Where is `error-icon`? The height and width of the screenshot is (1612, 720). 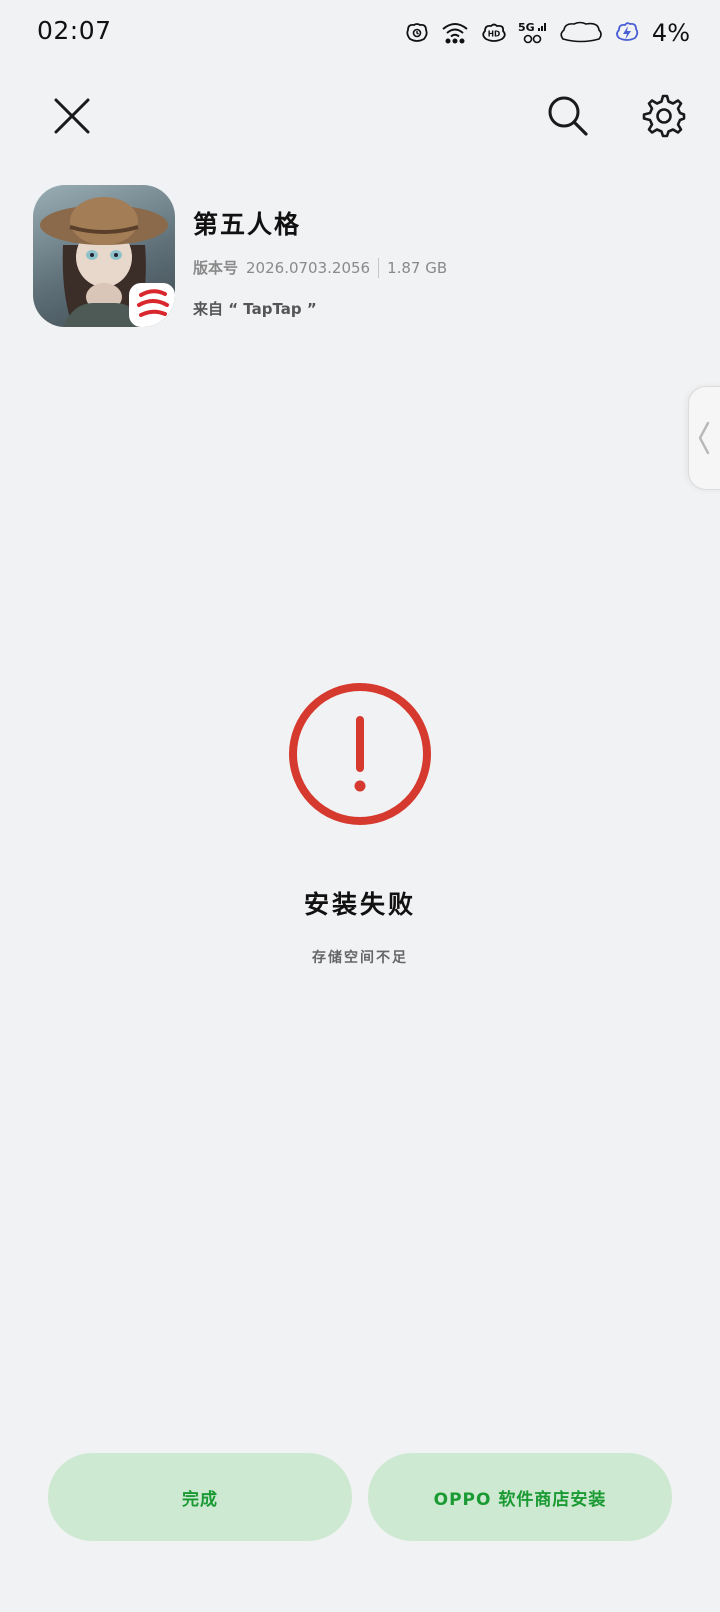 error-icon is located at coordinates (360, 754).